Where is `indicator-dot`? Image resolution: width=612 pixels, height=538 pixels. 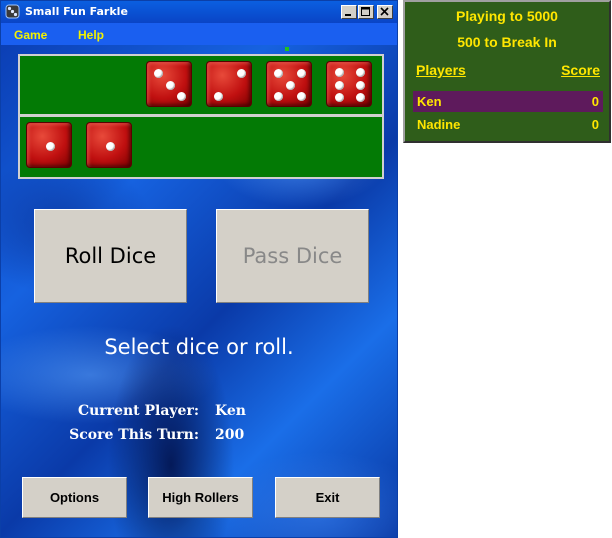
indicator-dot is located at coordinates (287, 49).